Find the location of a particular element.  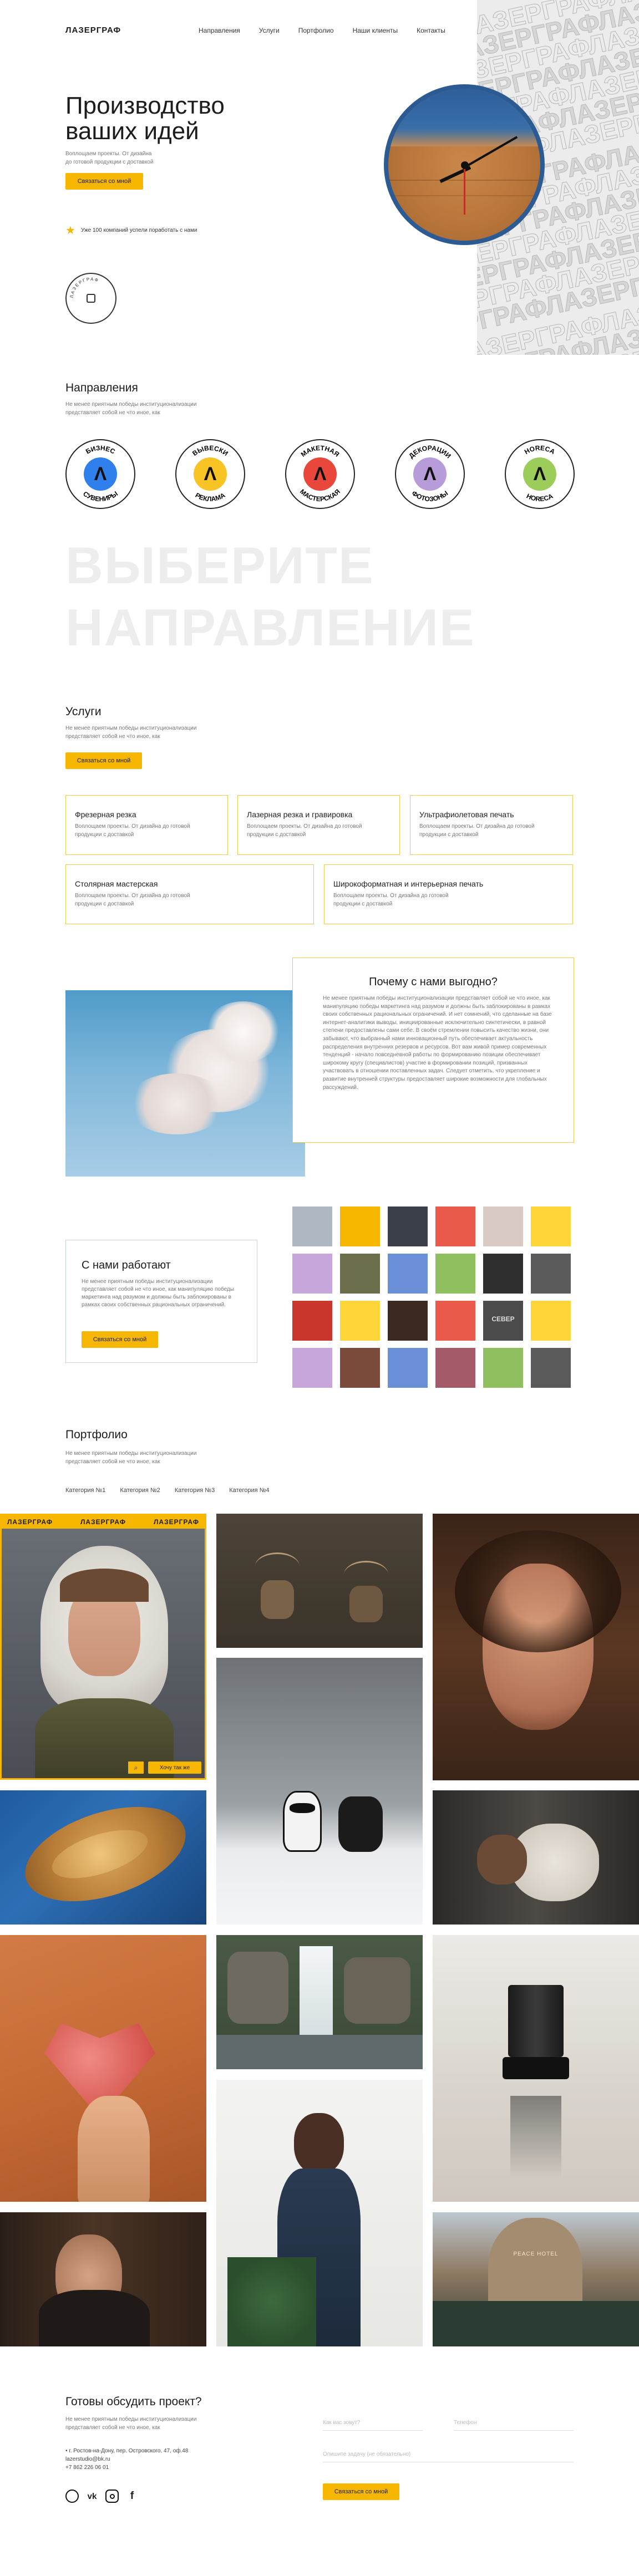

stamp-ring-icon: ЛАЗЕРГРАФ is located at coordinates (84, 288).